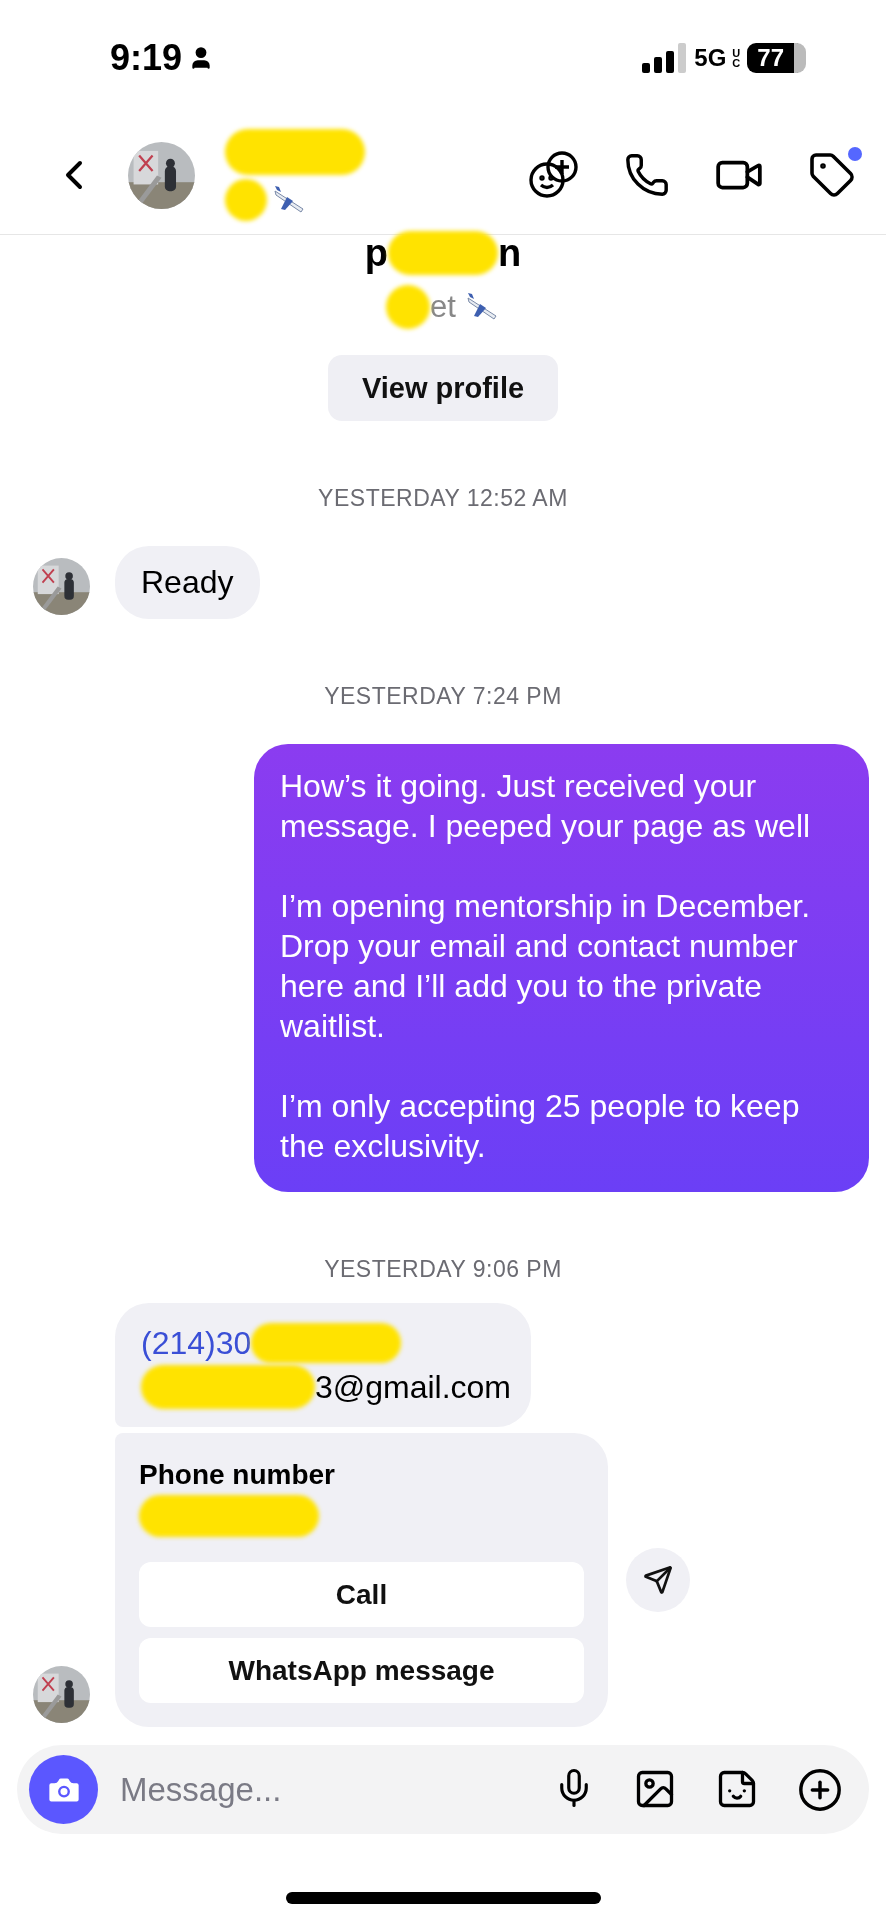  Describe the element at coordinates (376, 253) in the screenshot. I see `profile-name: p` at that location.